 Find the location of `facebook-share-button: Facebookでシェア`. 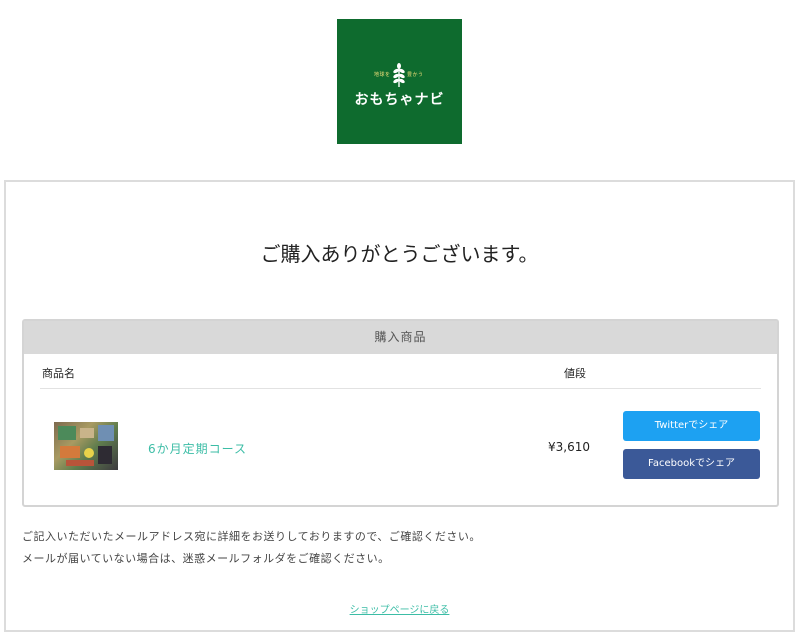

facebook-share-button: Facebookでシェア is located at coordinates (691, 464).